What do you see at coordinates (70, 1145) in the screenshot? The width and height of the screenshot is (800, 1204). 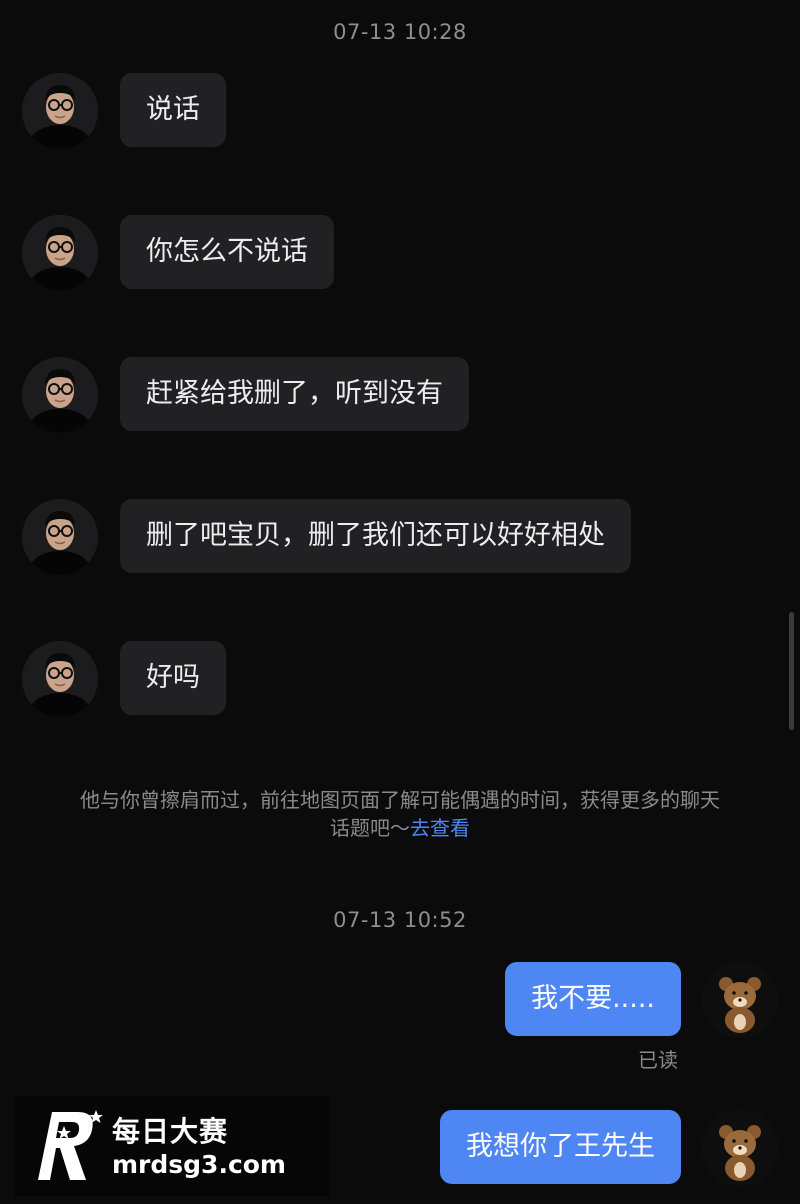 I see `r-star-logo-icon` at bounding box center [70, 1145].